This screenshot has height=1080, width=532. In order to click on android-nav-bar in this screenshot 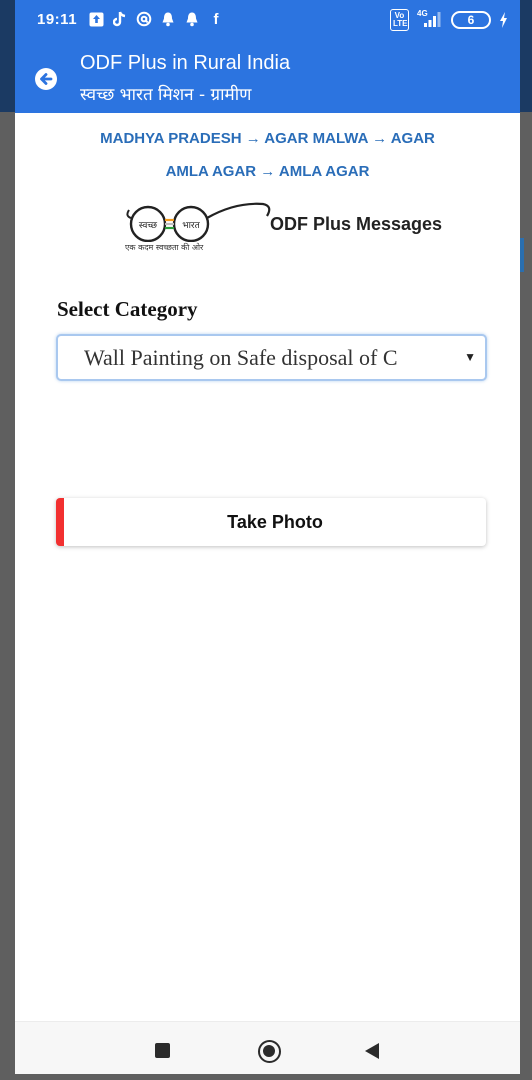, I will do `click(267, 1047)`.